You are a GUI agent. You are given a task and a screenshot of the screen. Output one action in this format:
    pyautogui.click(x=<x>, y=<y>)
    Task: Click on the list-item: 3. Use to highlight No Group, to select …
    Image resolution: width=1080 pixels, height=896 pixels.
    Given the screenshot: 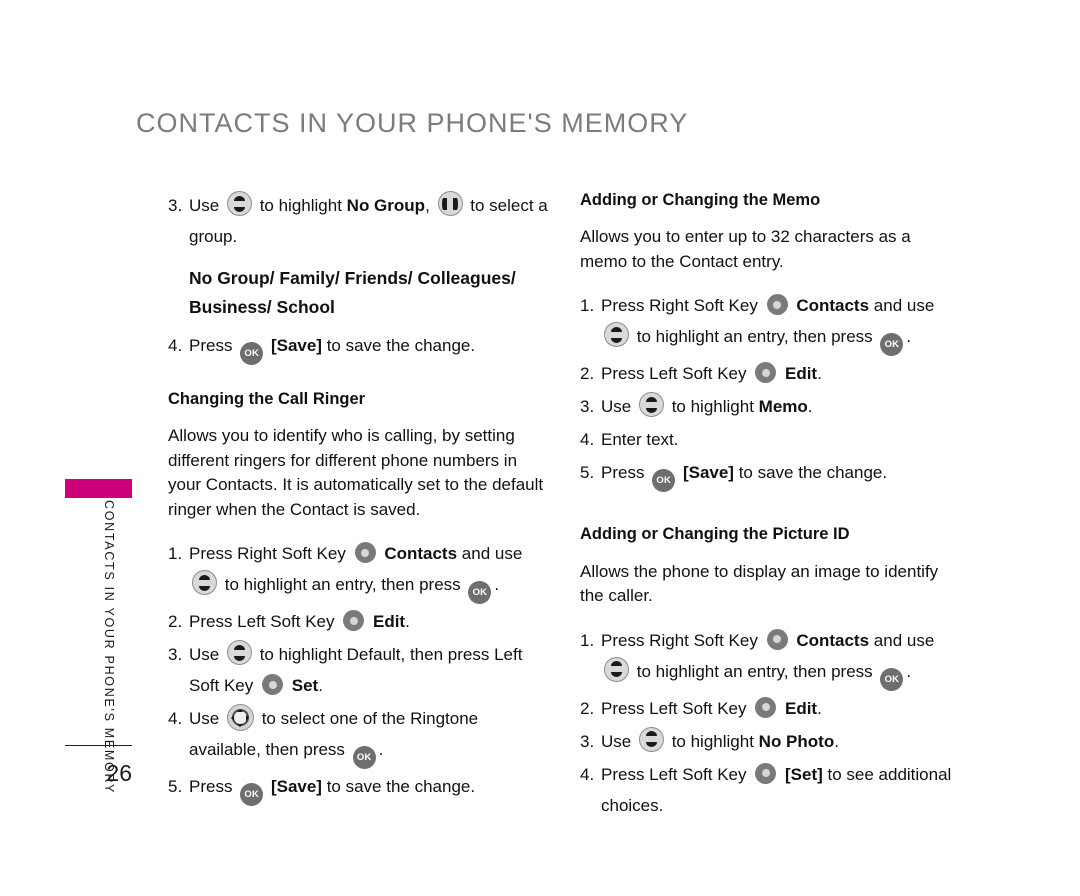 What is the action you would take?
    pyautogui.click(x=358, y=221)
    